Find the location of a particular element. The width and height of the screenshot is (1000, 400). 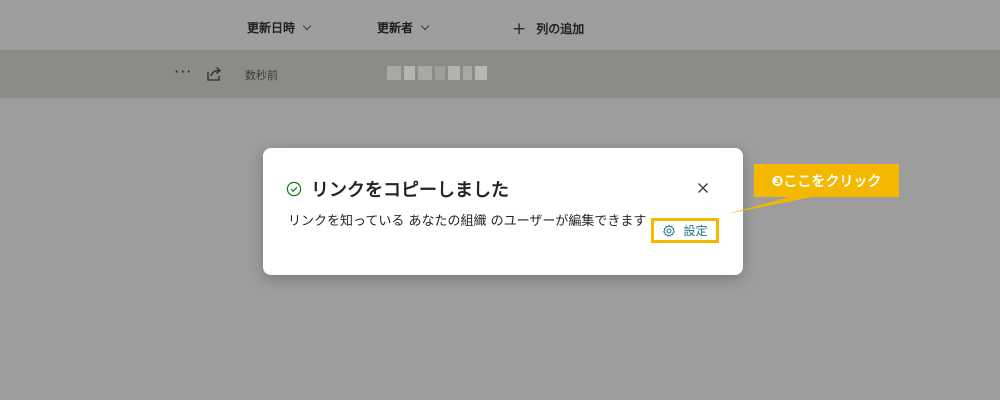

close-icon is located at coordinates (703, 188).